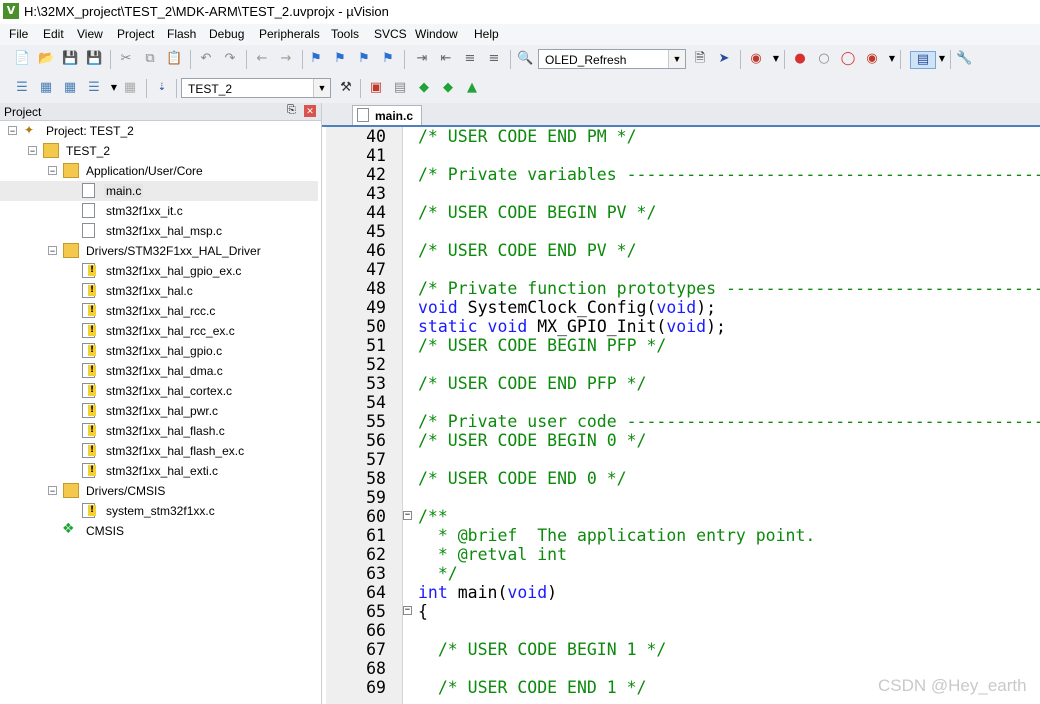 Image resolution: width=1040 pixels, height=704 pixels. I want to click on indent-icon: ⇥, so click(422, 59).